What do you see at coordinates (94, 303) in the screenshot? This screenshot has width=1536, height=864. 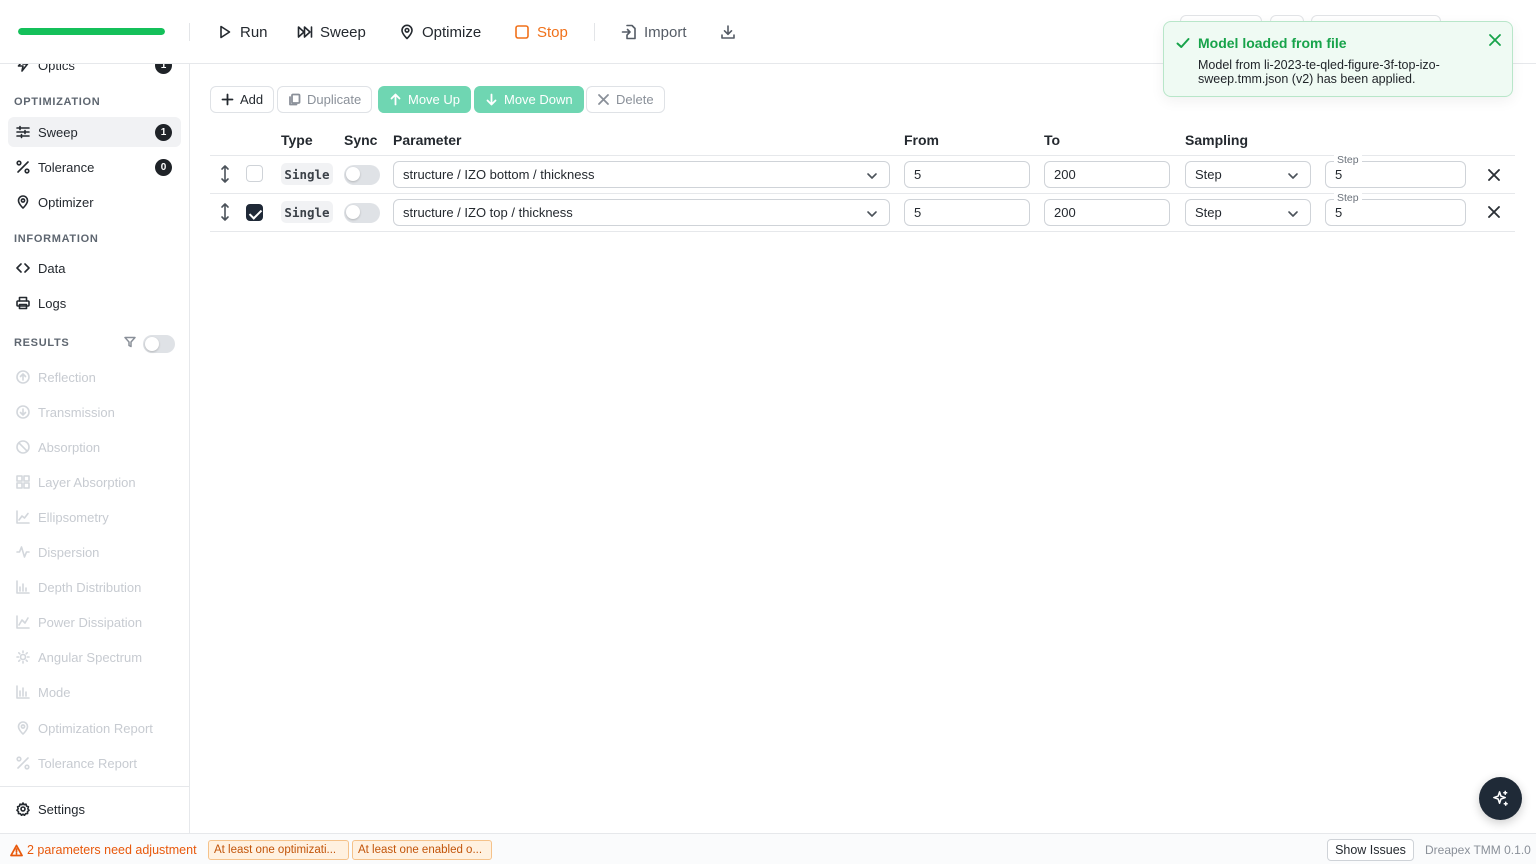 I see `sidebar-item-logs: Logs` at bounding box center [94, 303].